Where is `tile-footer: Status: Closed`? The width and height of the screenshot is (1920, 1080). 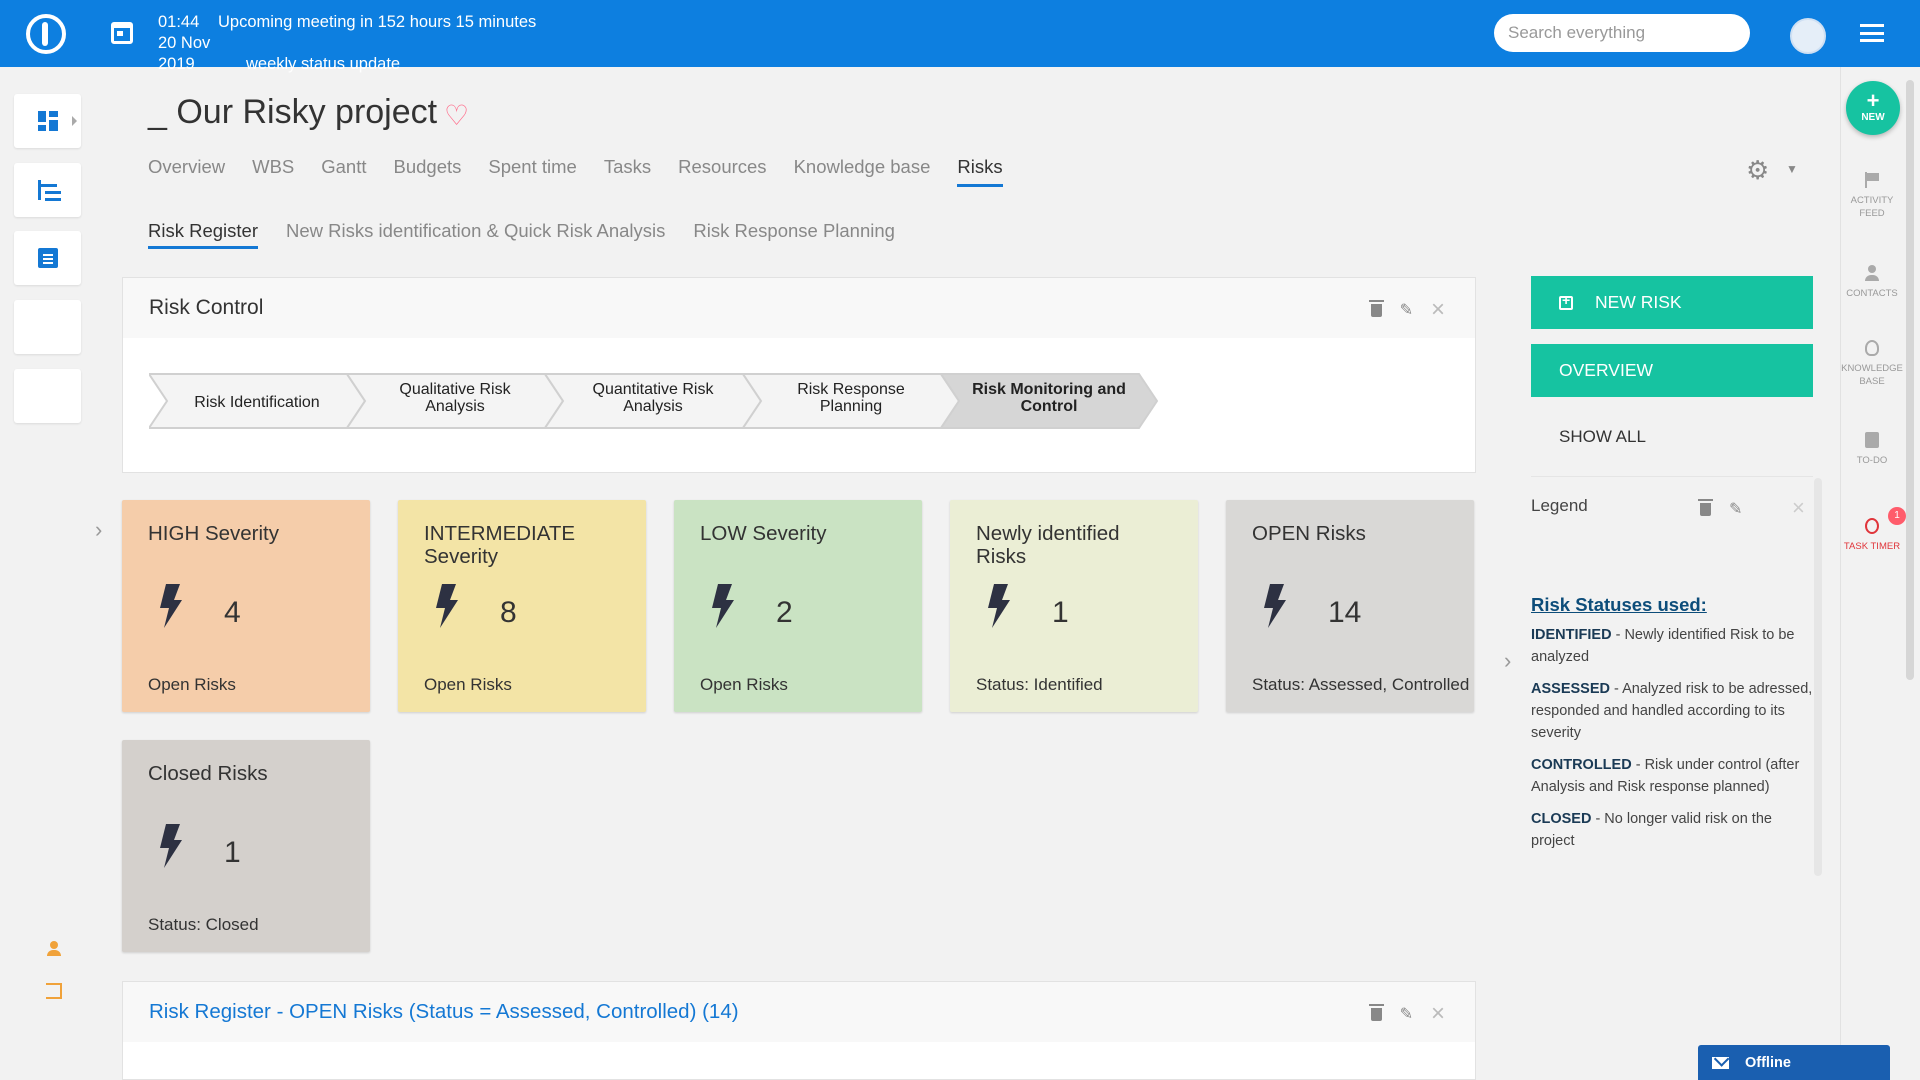
tile-footer: Status: Closed is located at coordinates (203, 924).